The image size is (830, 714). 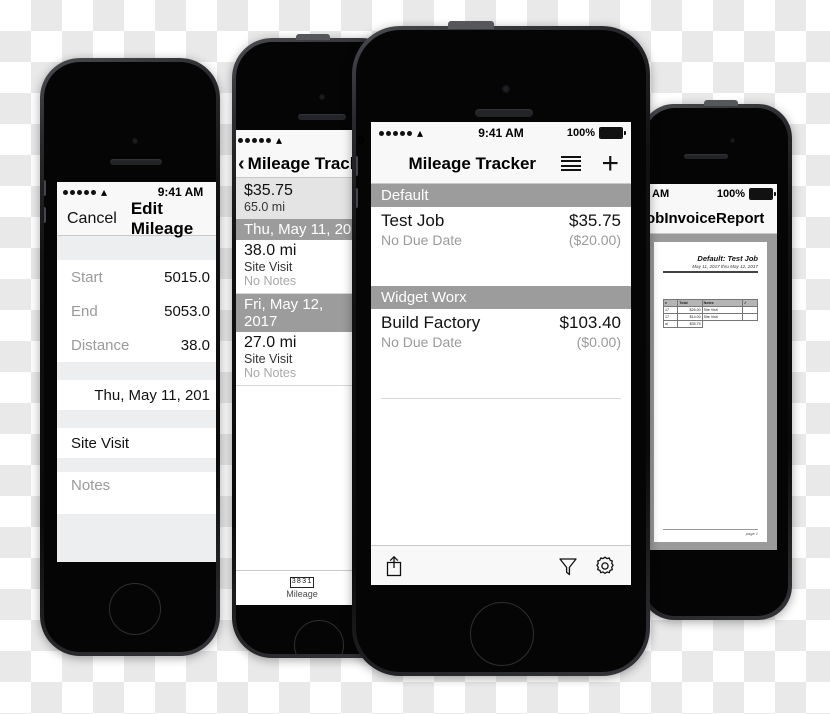 What do you see at coordinates (670, 323) in the screenshot?
I see `report-cell-0: al` at bounding box center [670, 323].